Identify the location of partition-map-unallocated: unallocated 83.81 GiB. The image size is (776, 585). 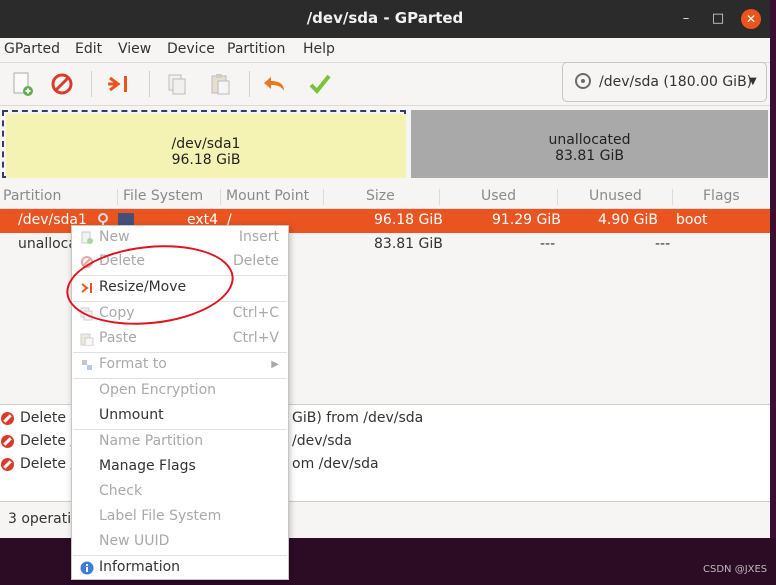
(589, 144).